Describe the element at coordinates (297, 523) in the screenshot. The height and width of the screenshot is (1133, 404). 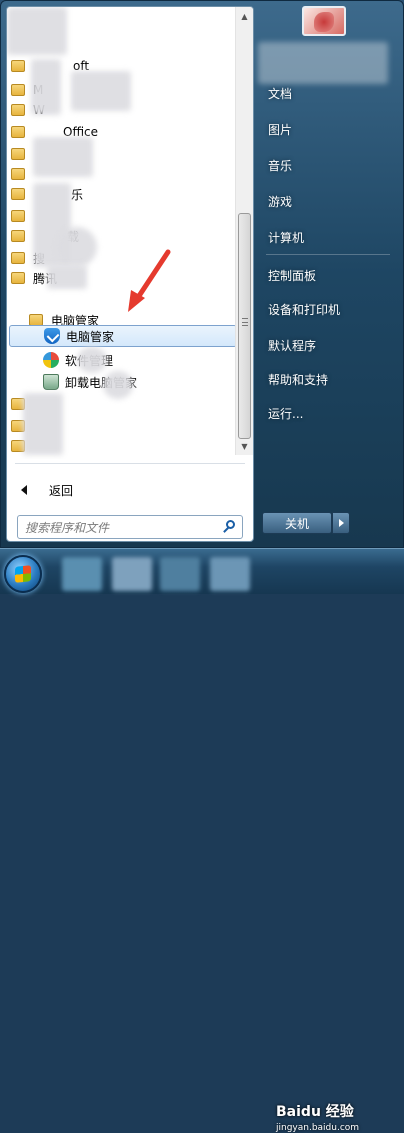
I see `shutdown-button: 关机` at that location.